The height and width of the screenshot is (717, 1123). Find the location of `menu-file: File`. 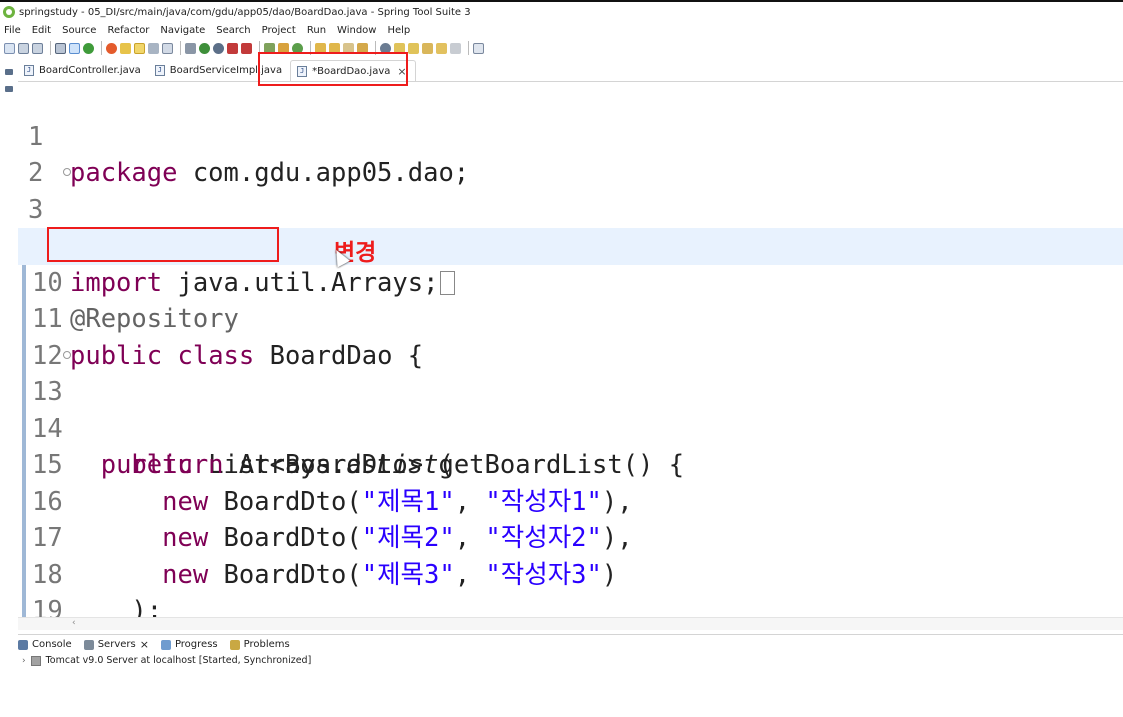

menu-file: File is located at coordinates (12, 30).